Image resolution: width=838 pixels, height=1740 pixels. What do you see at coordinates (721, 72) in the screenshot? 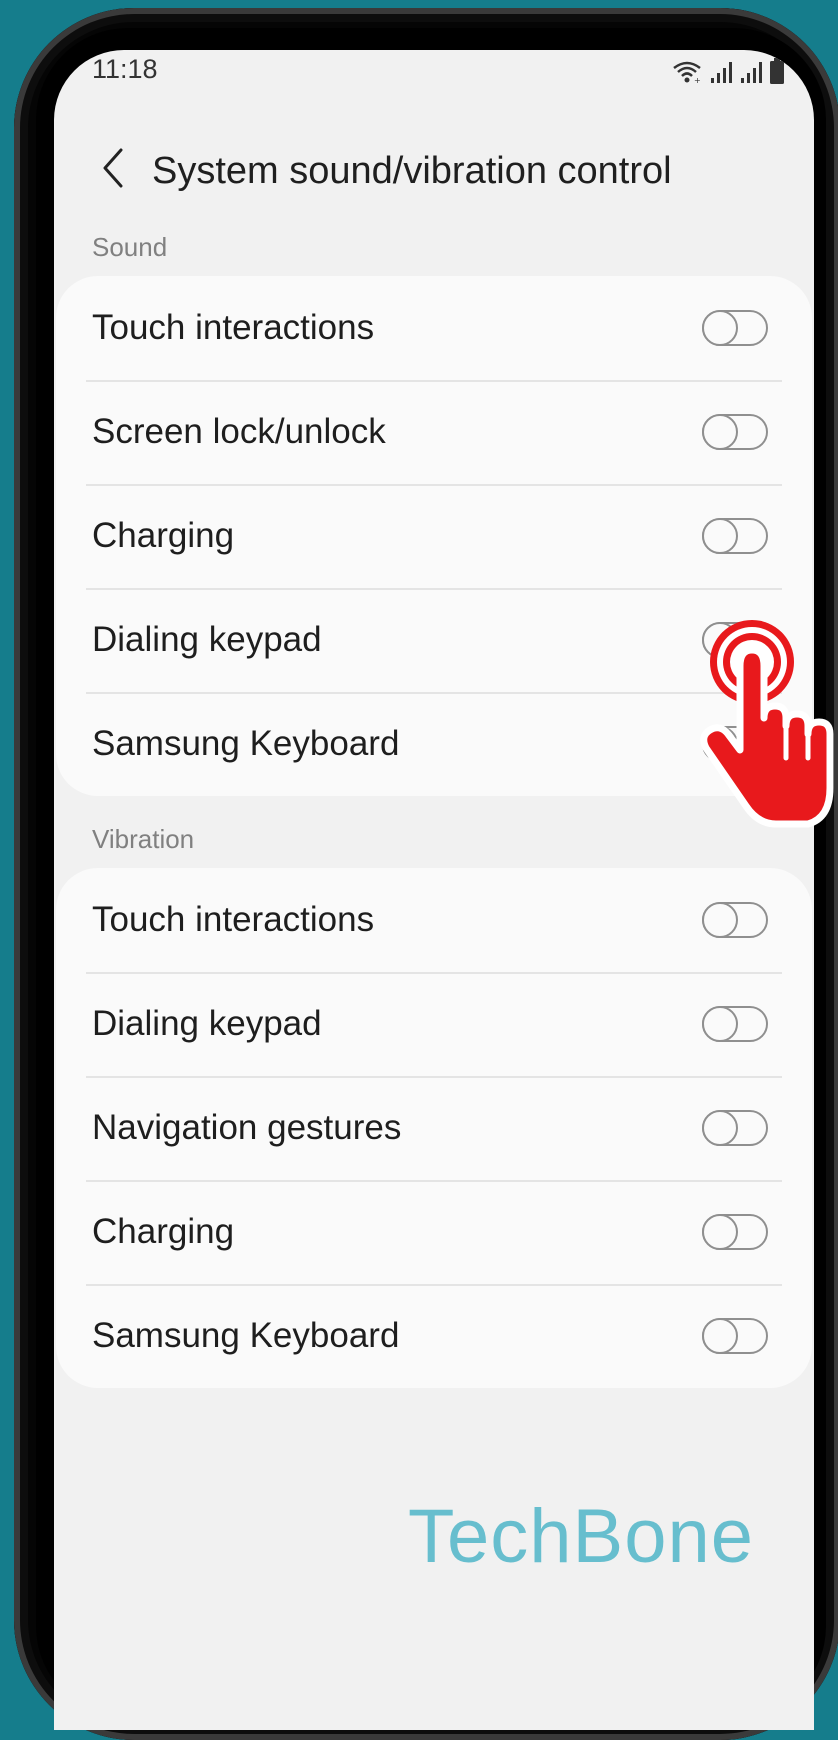
I see `signal-1-icon` at bounding box center [721, 72].